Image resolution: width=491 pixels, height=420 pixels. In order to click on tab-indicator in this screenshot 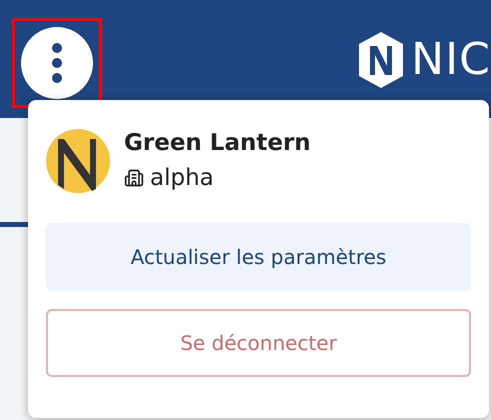, I will do `click(14, 224)`.